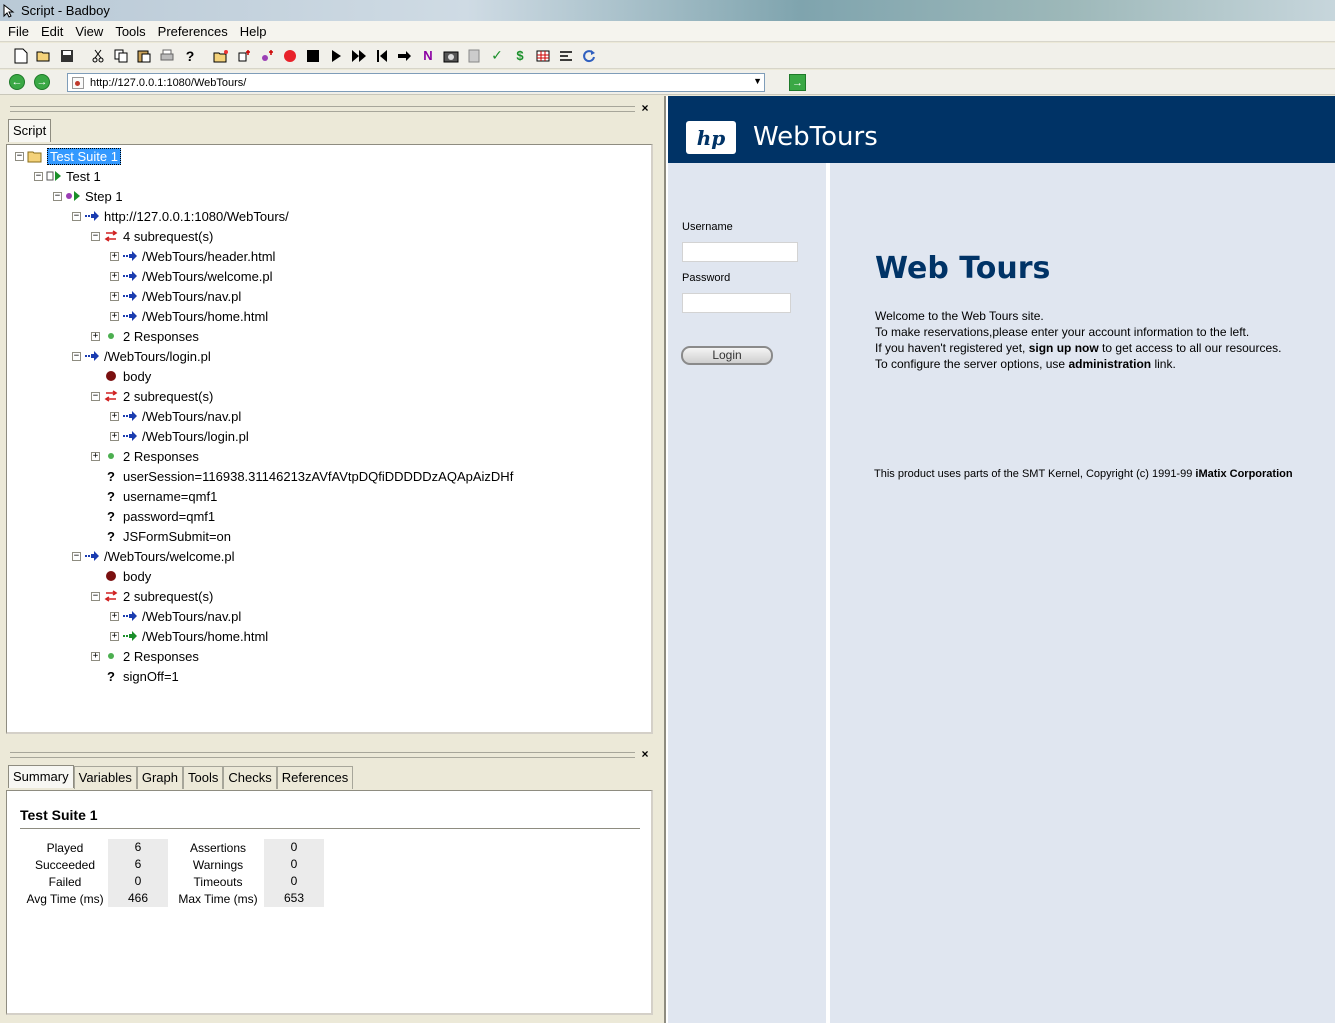 The height and width of the screenshot is (1023, 1335). I want to click on tree-node: − 4 subrequest(s), so click(152, 236).